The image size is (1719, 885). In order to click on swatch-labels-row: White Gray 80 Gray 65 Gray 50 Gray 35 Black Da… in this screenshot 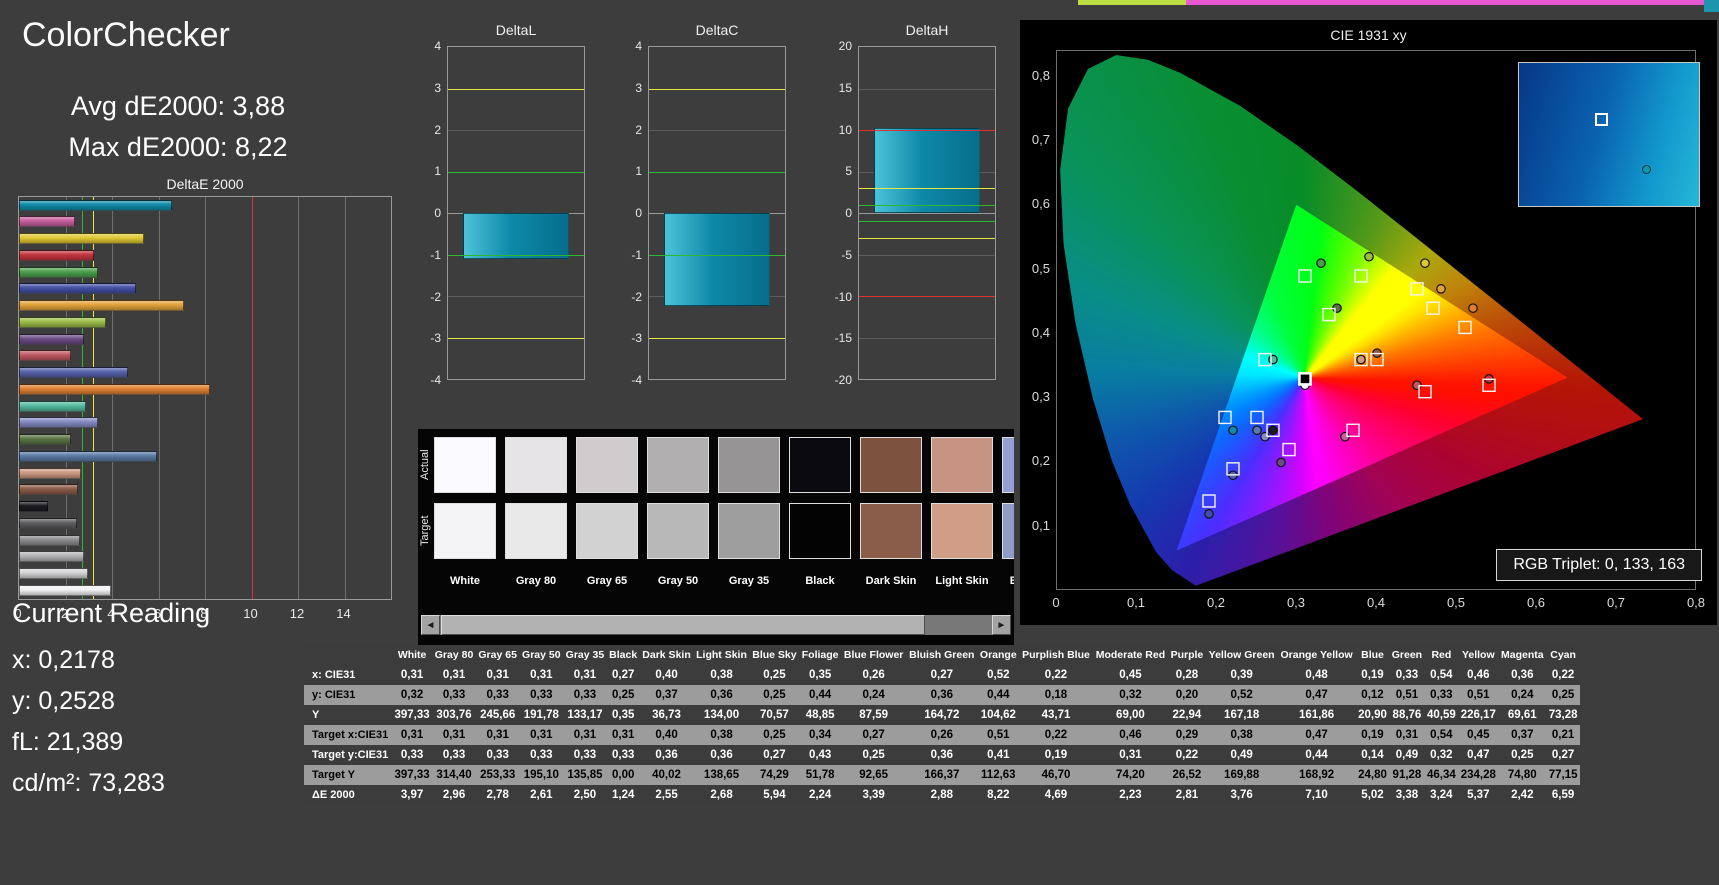, I will do `click(724, 581)`.